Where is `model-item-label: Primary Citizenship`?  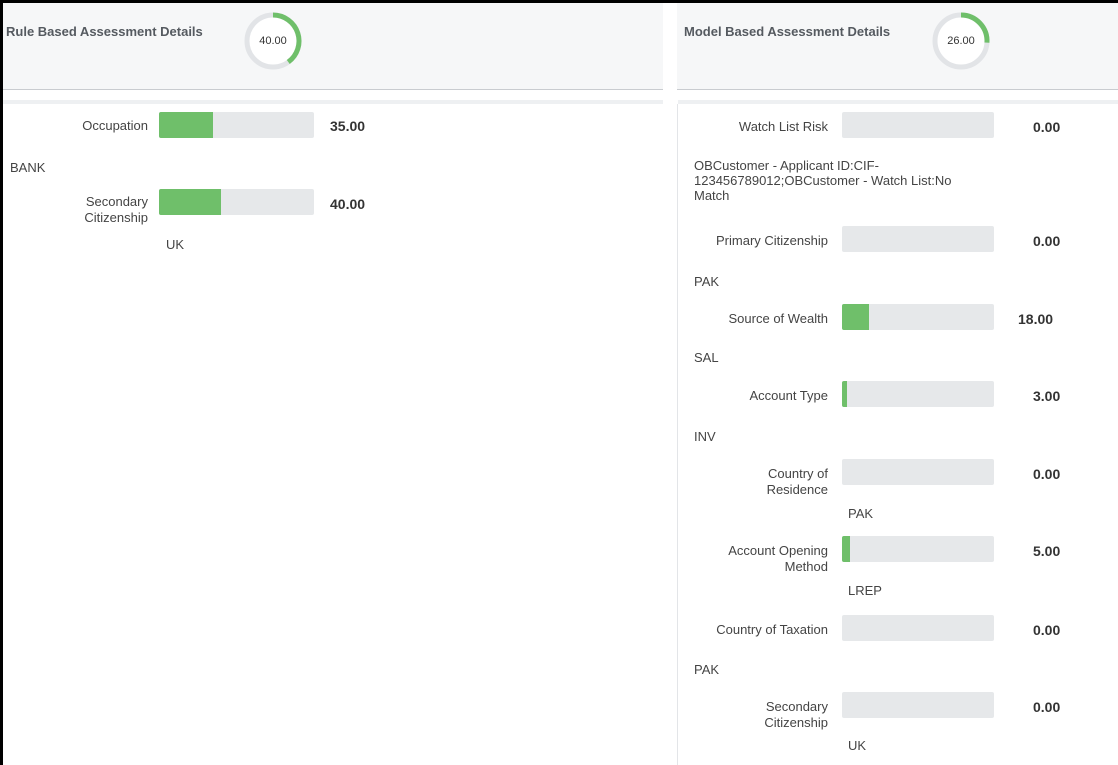 model-item-label: Primary Citizenship is located at coordinates (772, 240).